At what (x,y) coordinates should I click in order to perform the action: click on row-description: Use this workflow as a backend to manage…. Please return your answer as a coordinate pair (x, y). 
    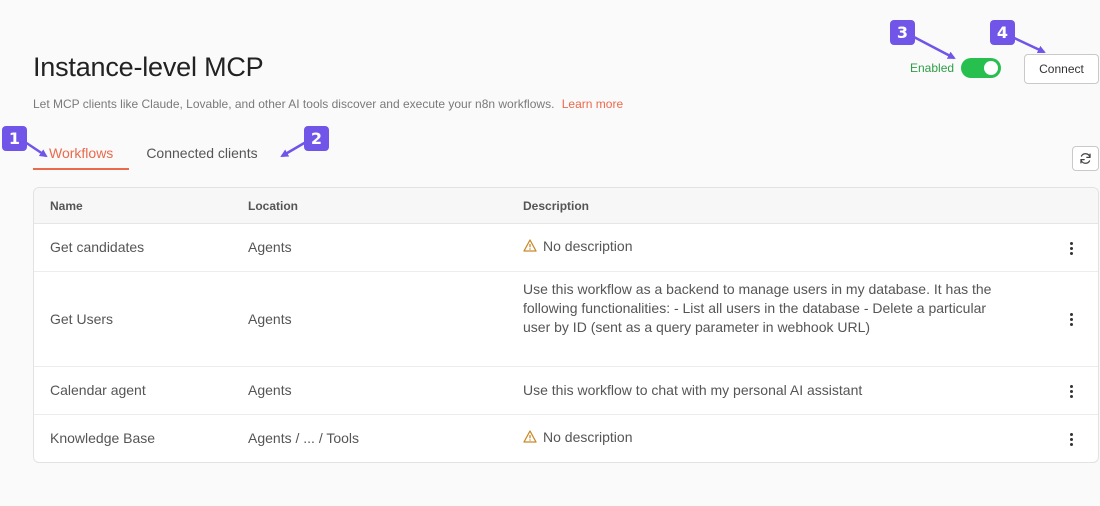
    Looking at the image, I should click on (757, 308).